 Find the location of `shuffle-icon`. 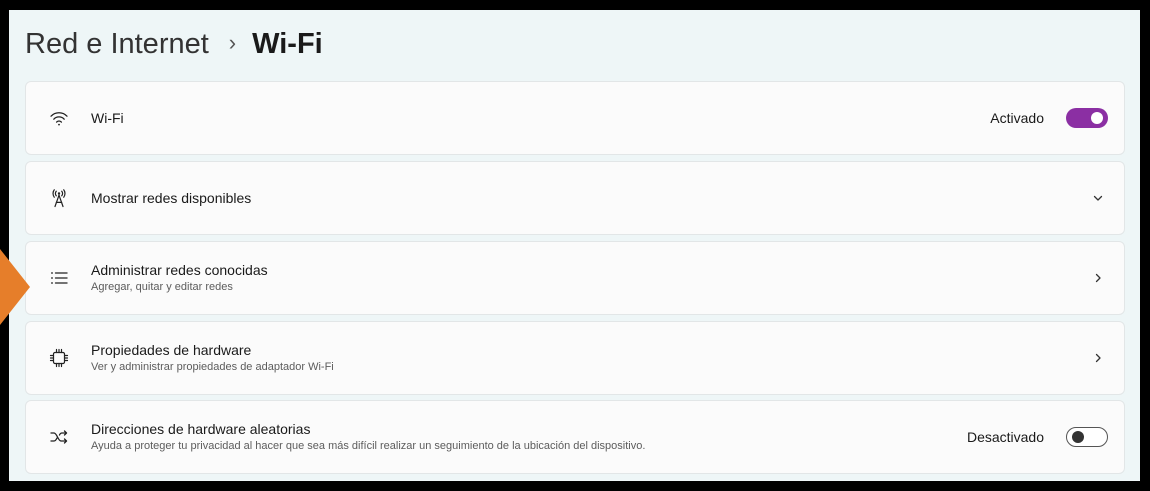

shuffle-icon is located at coordinates (59, 437).